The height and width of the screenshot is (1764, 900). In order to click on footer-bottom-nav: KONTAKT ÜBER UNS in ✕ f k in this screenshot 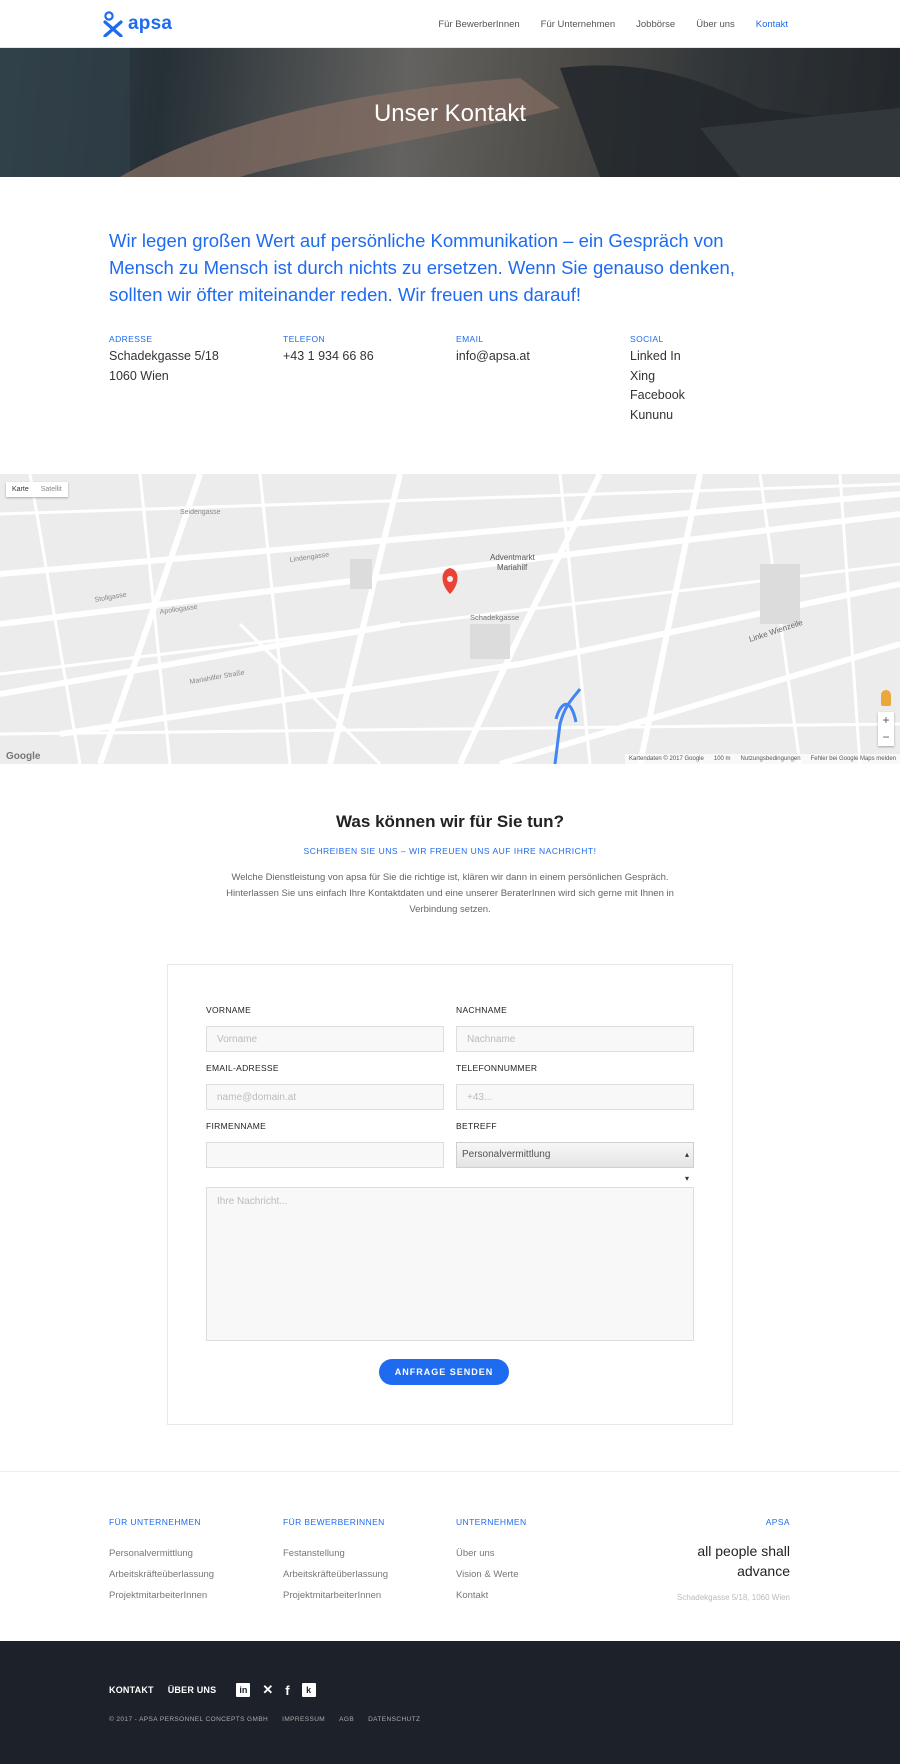, I will do `click(212, 1690)`.